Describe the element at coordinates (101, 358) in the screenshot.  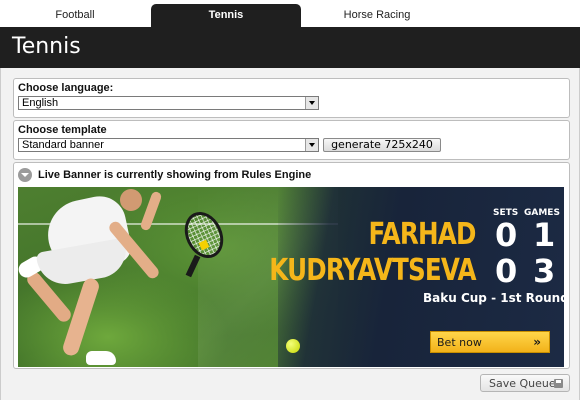
I see `player-shoe` at that location.